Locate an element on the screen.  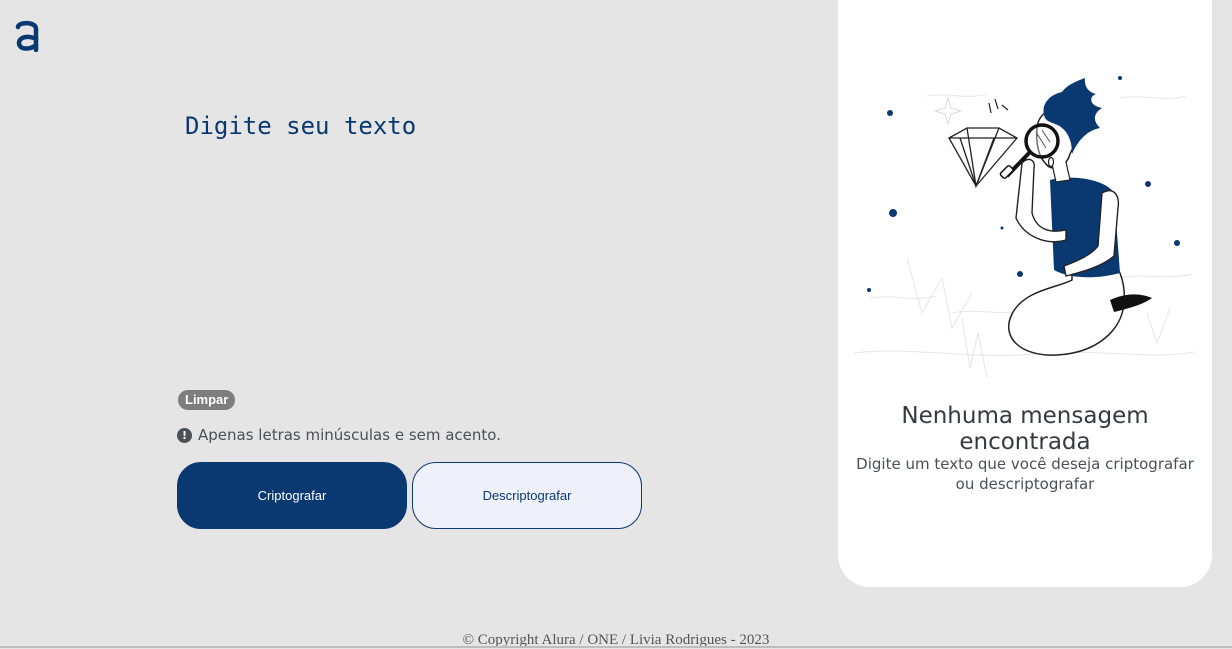
hint-text: Apenas letras minúsculas e sem acento. is located at coordinates (349, 435).